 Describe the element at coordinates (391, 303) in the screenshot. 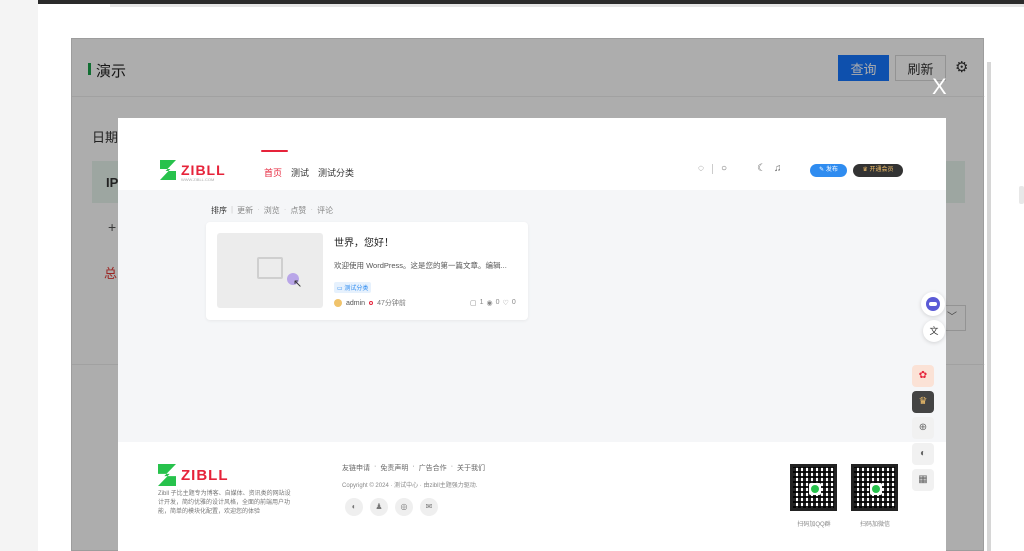

I see `post-time: 47分钟前` at that location.